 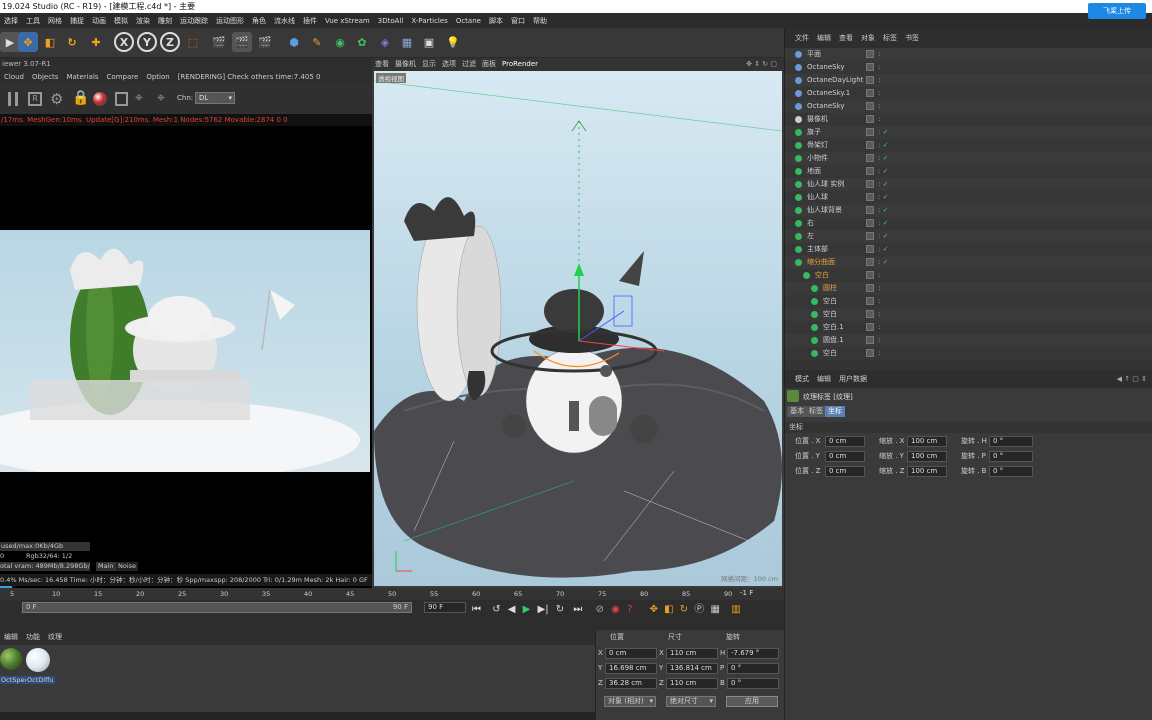 What do you see at coordinates (1132, 379) in the screenshot?
I see `nav-arrows-icon: ◀ ↑ ▢ ⇕` at bounding box center [1132, 379].